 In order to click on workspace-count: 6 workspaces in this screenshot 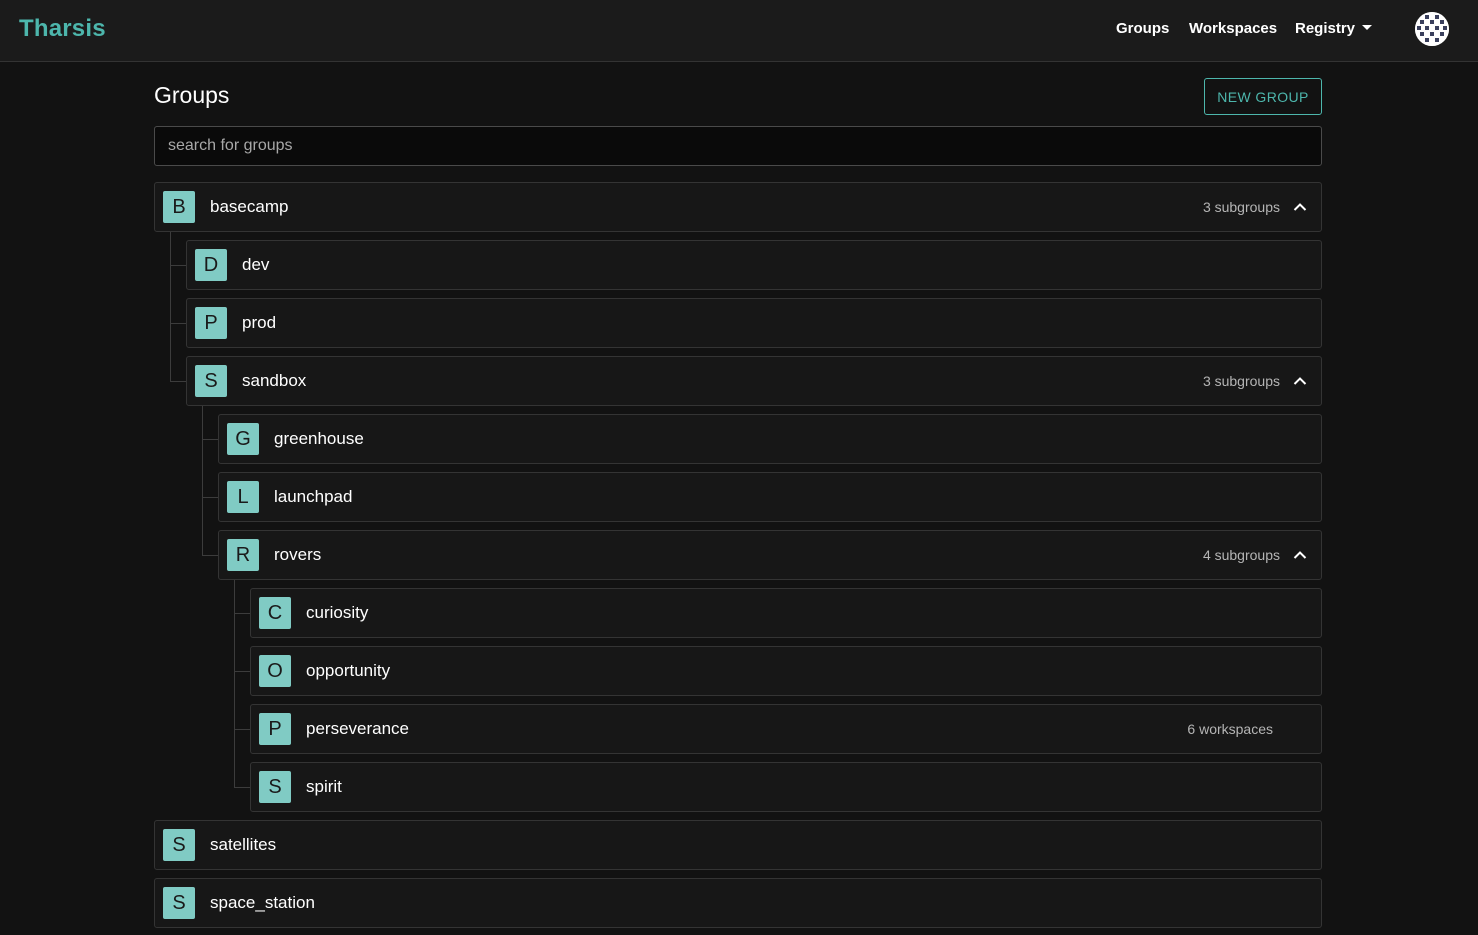, I will do `click(1230, 729)`.